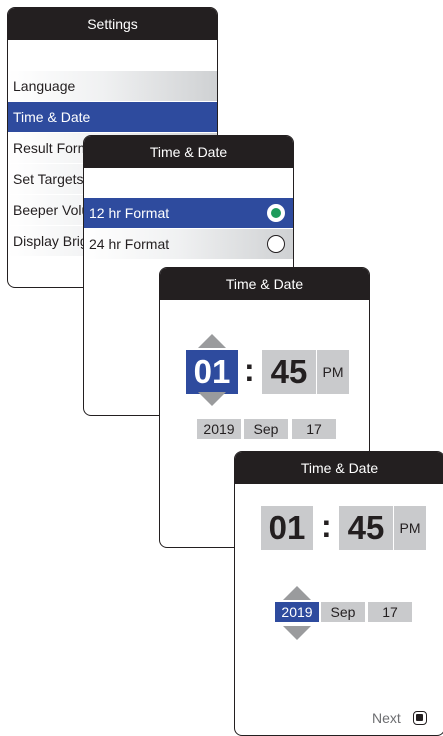  Describe the element at coordinates (129, 244) in the screenshot. I see `option-24hr-label: 24 hr Format` at that location.